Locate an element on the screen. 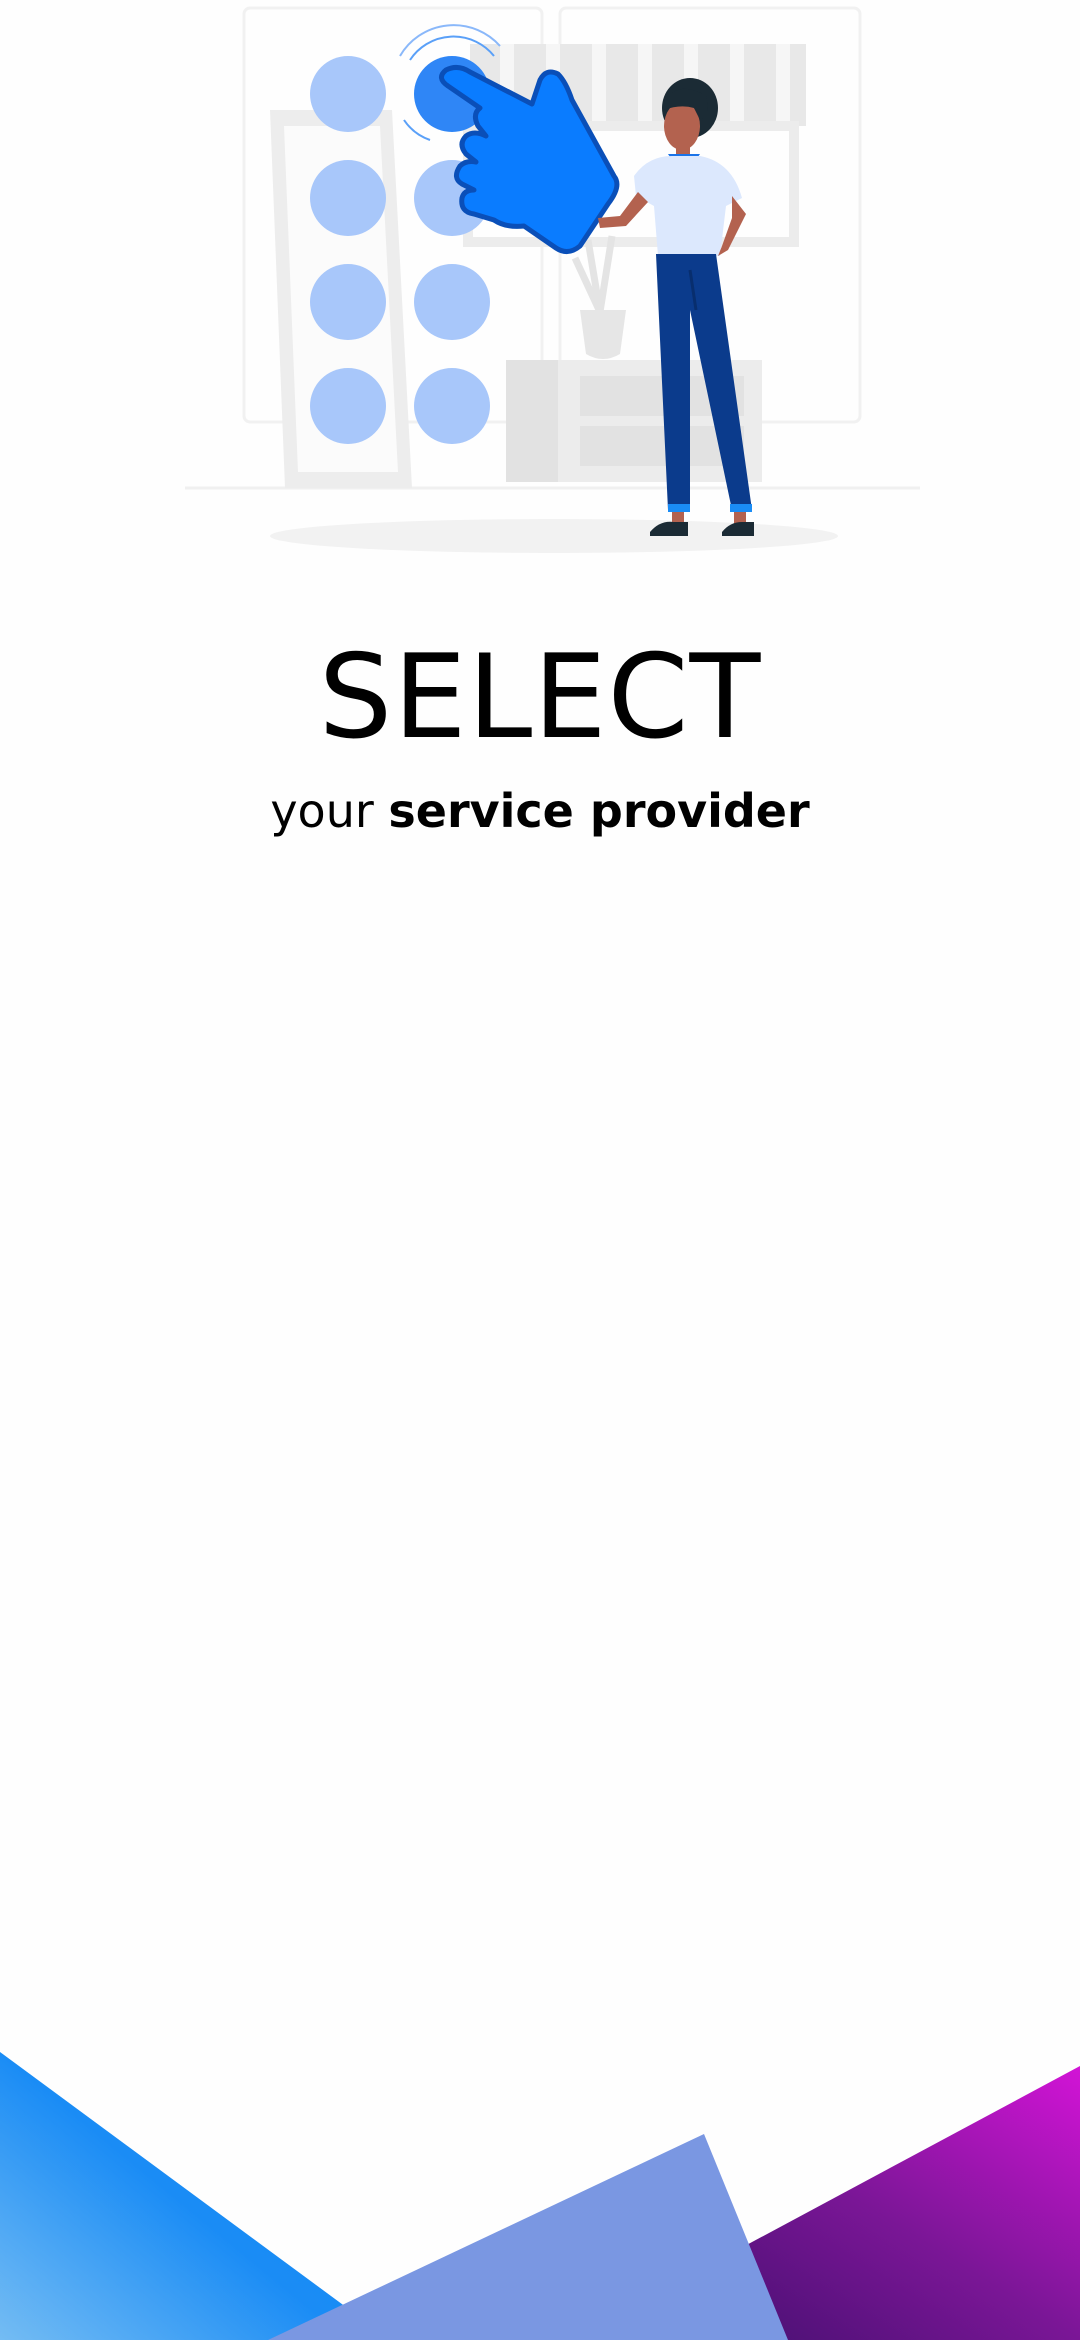 This screenshot has width=1080, height=2340. cabinet-side is located at coordinates (532, 421).